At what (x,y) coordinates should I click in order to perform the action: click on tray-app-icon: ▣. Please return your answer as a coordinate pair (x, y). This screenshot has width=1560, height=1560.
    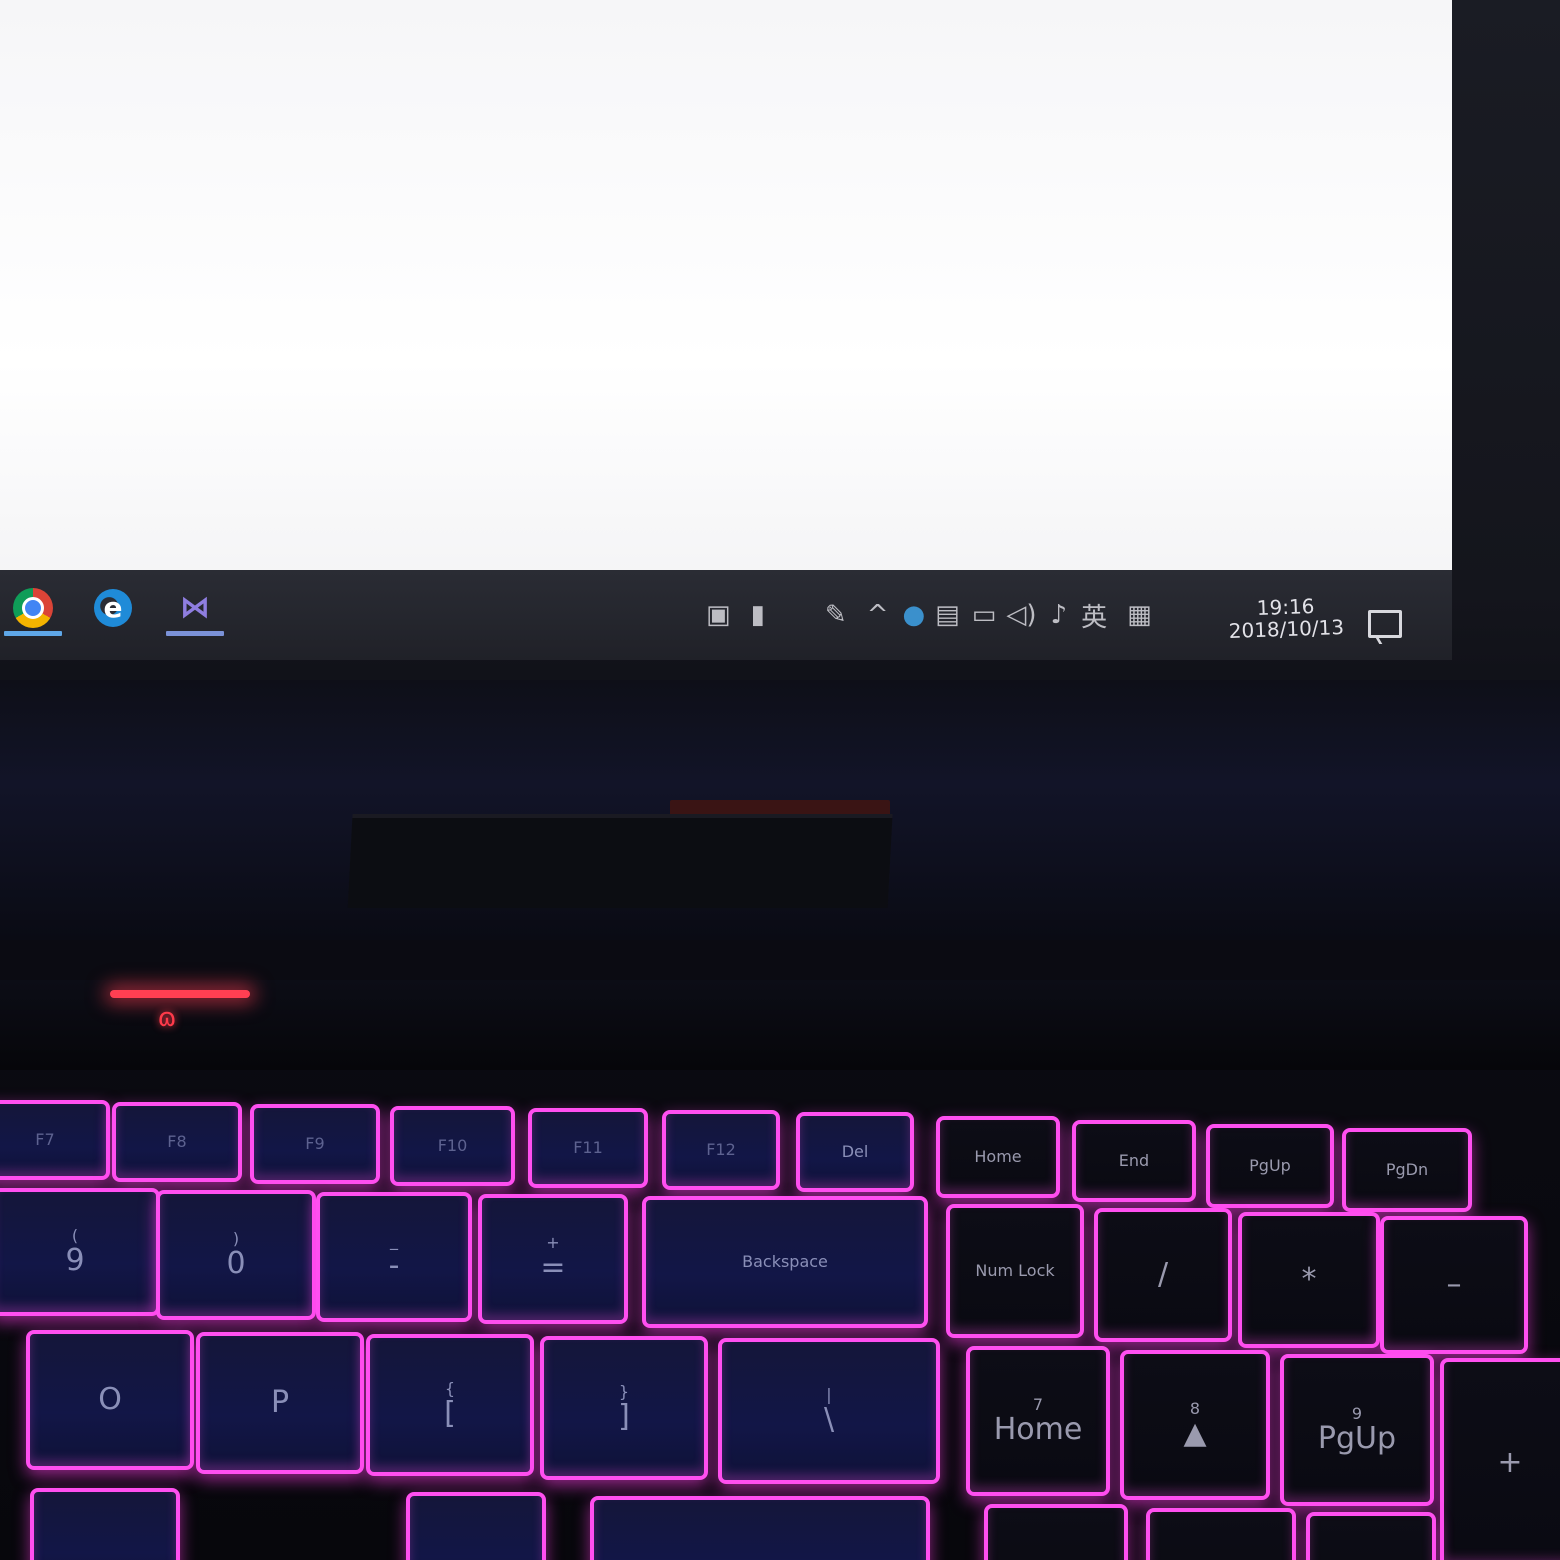
    Looking at the image, I should click on (718, 615).